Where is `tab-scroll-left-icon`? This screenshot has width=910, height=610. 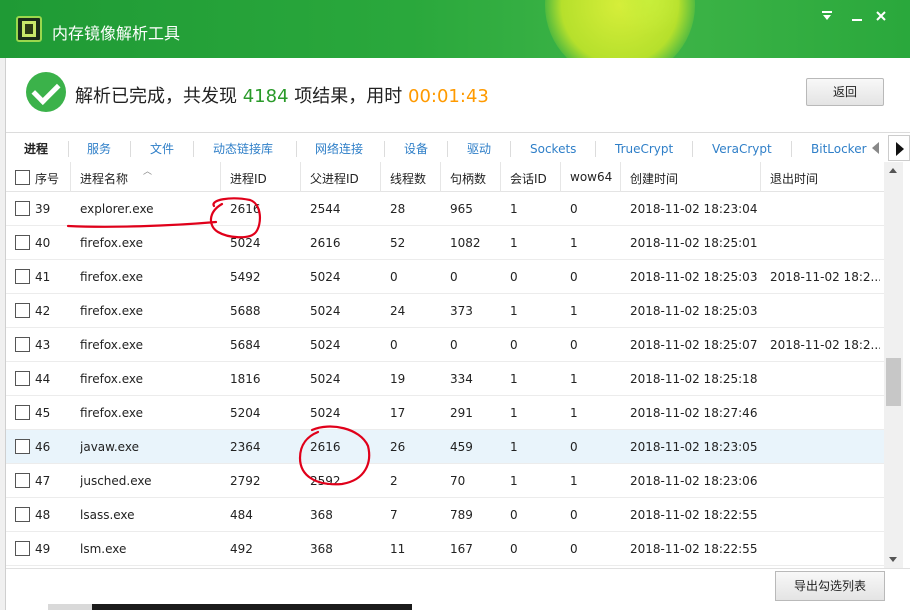 tab-scroll-left-icon is located at coordinates (875, 148).